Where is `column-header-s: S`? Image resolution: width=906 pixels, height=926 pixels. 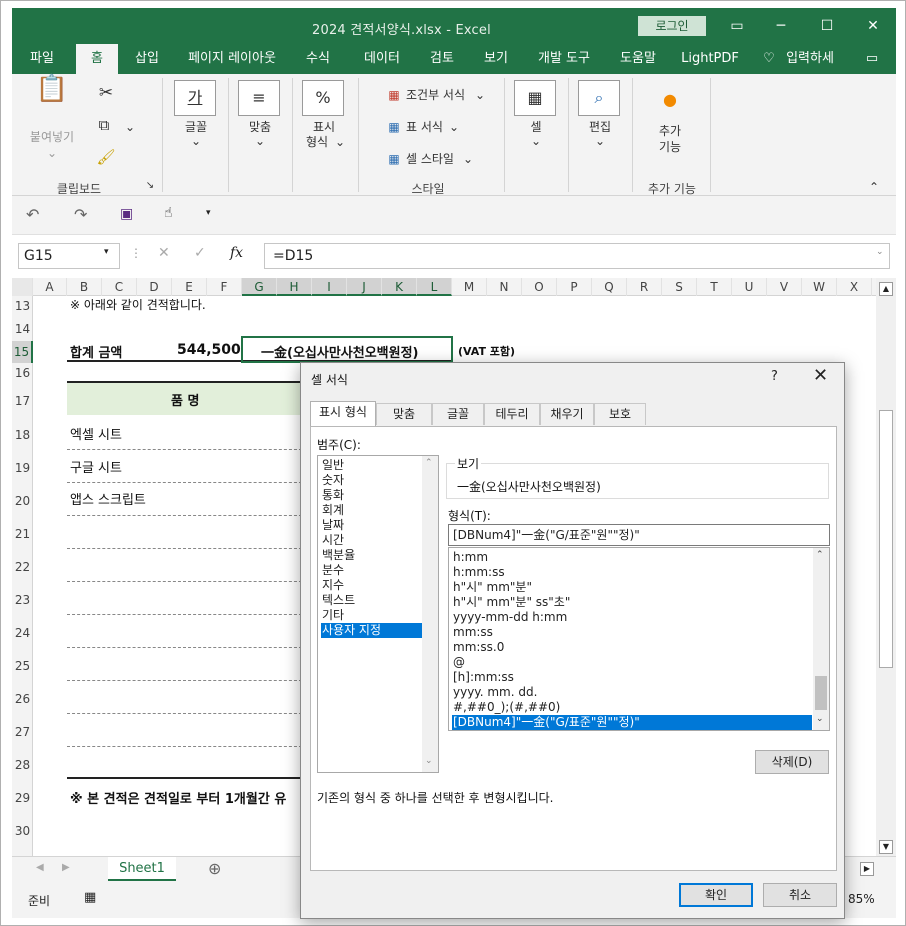
column-header-s: S is located at coordinates (679, 287).